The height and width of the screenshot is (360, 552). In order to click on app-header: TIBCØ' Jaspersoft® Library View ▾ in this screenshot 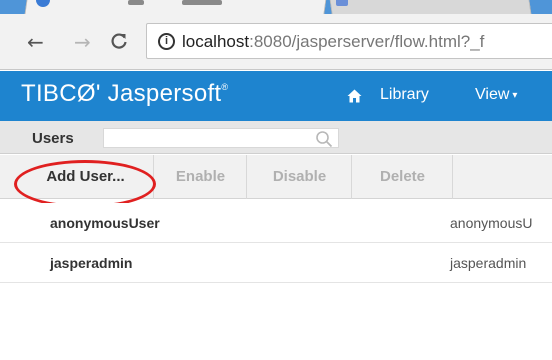, I will do `click(276, 96)`.